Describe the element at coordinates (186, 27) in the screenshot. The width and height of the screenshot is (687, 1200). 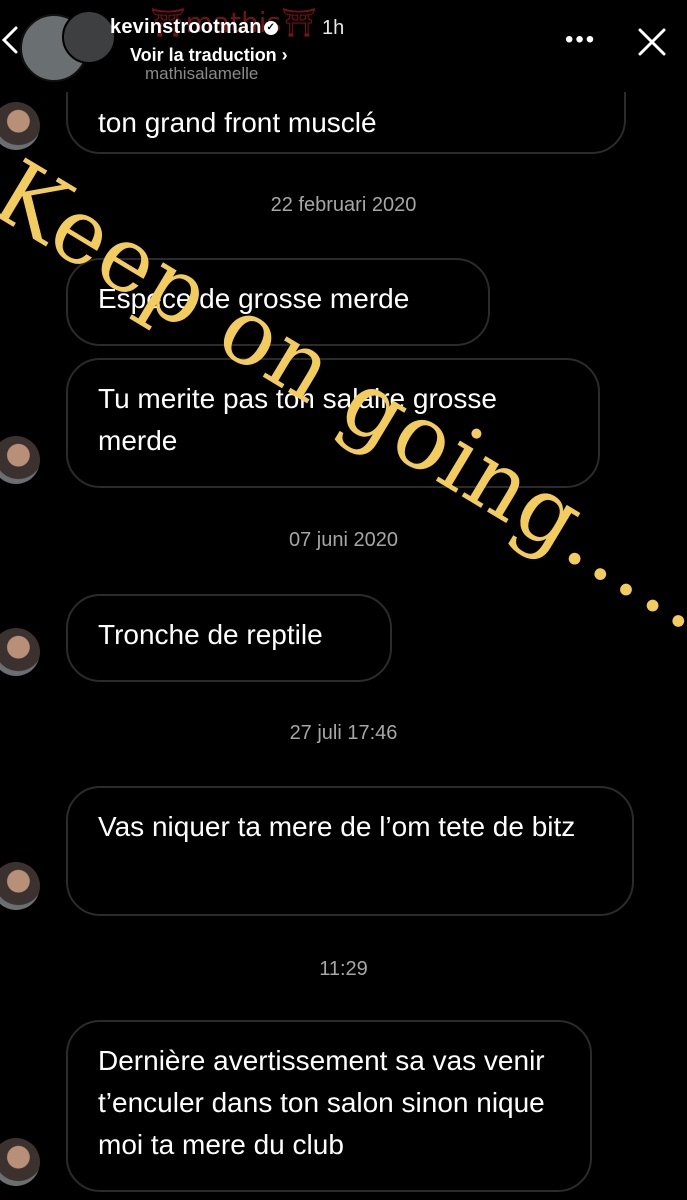
I see `username-text: kevinstrootman` at that location.